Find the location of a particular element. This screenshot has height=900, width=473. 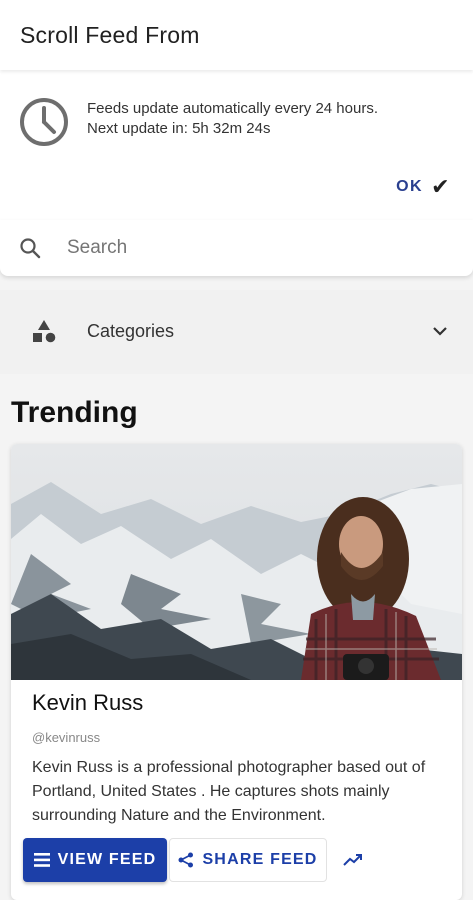

profile-name: Kevin Russ is located at coordinates (88, 702).